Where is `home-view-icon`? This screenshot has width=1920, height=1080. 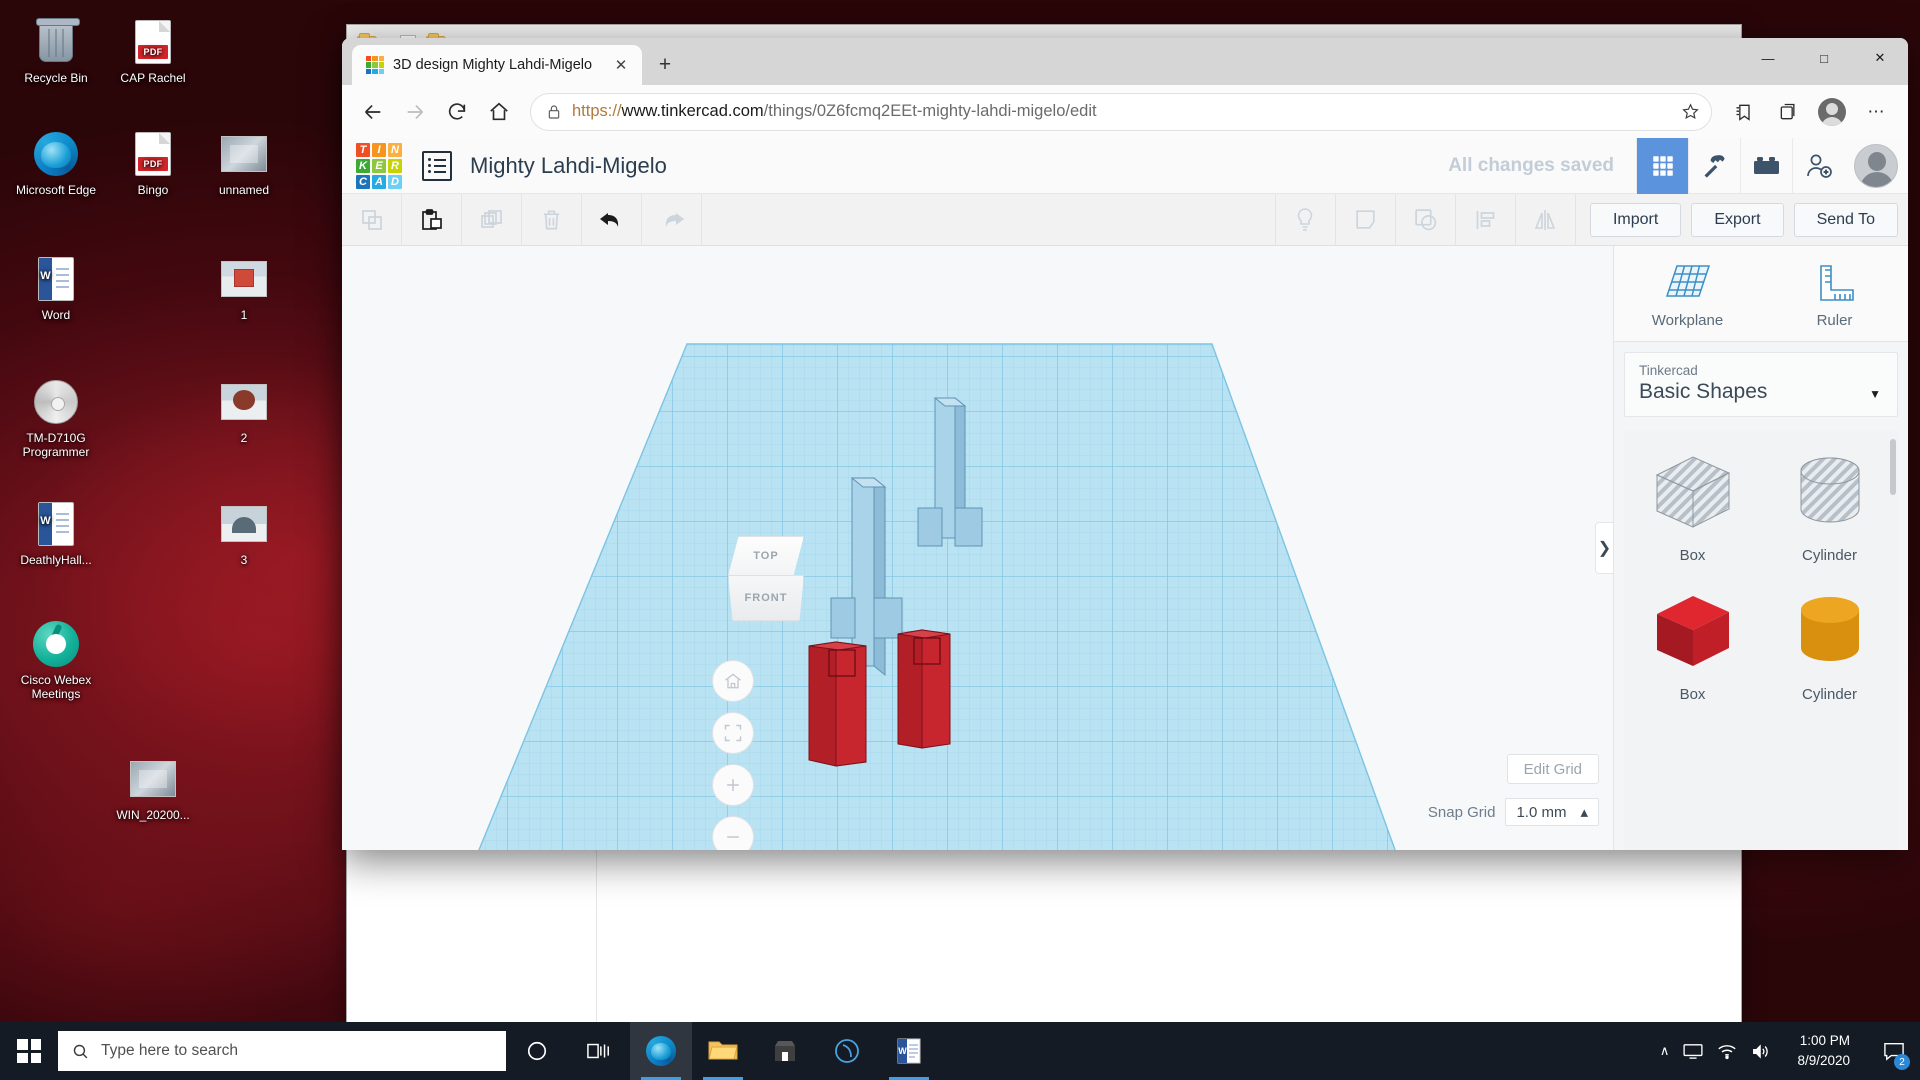 home-view-icon is located at coordinates (733, 681).